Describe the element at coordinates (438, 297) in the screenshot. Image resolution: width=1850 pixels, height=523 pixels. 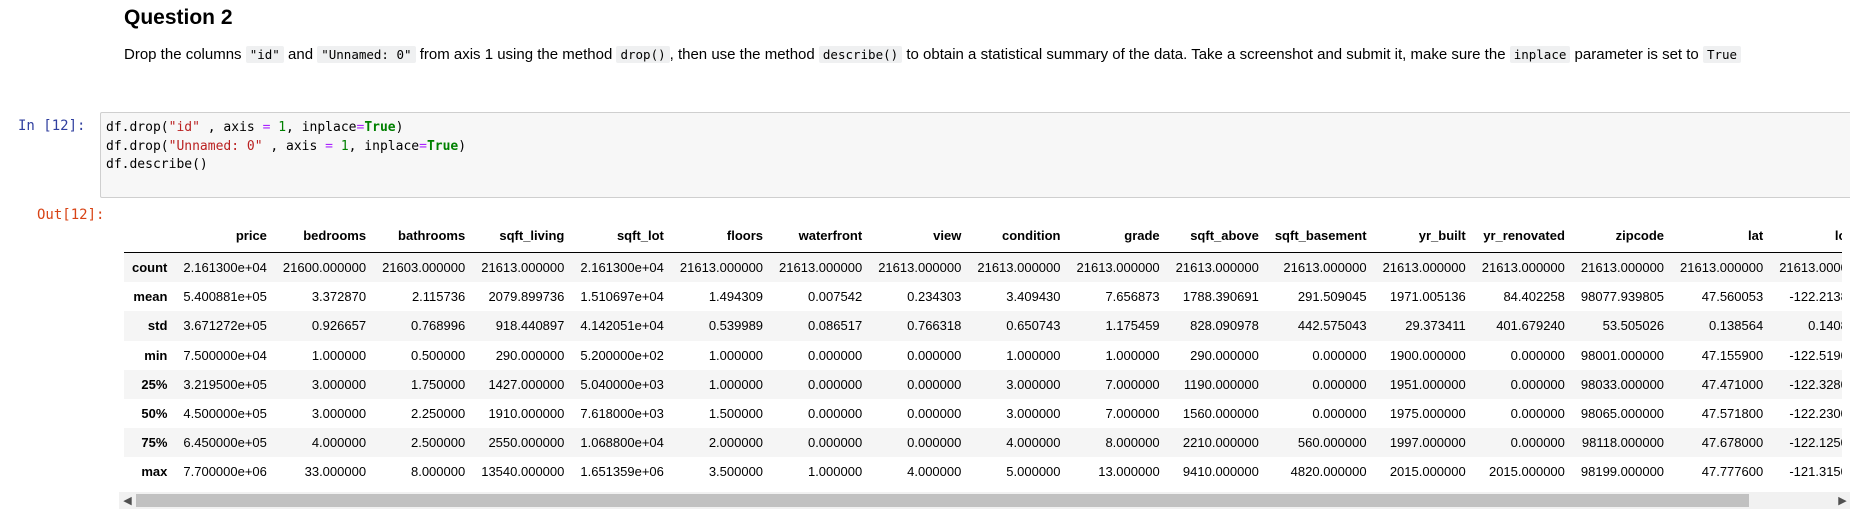
I see `table-cell: 2.115736` at that location.